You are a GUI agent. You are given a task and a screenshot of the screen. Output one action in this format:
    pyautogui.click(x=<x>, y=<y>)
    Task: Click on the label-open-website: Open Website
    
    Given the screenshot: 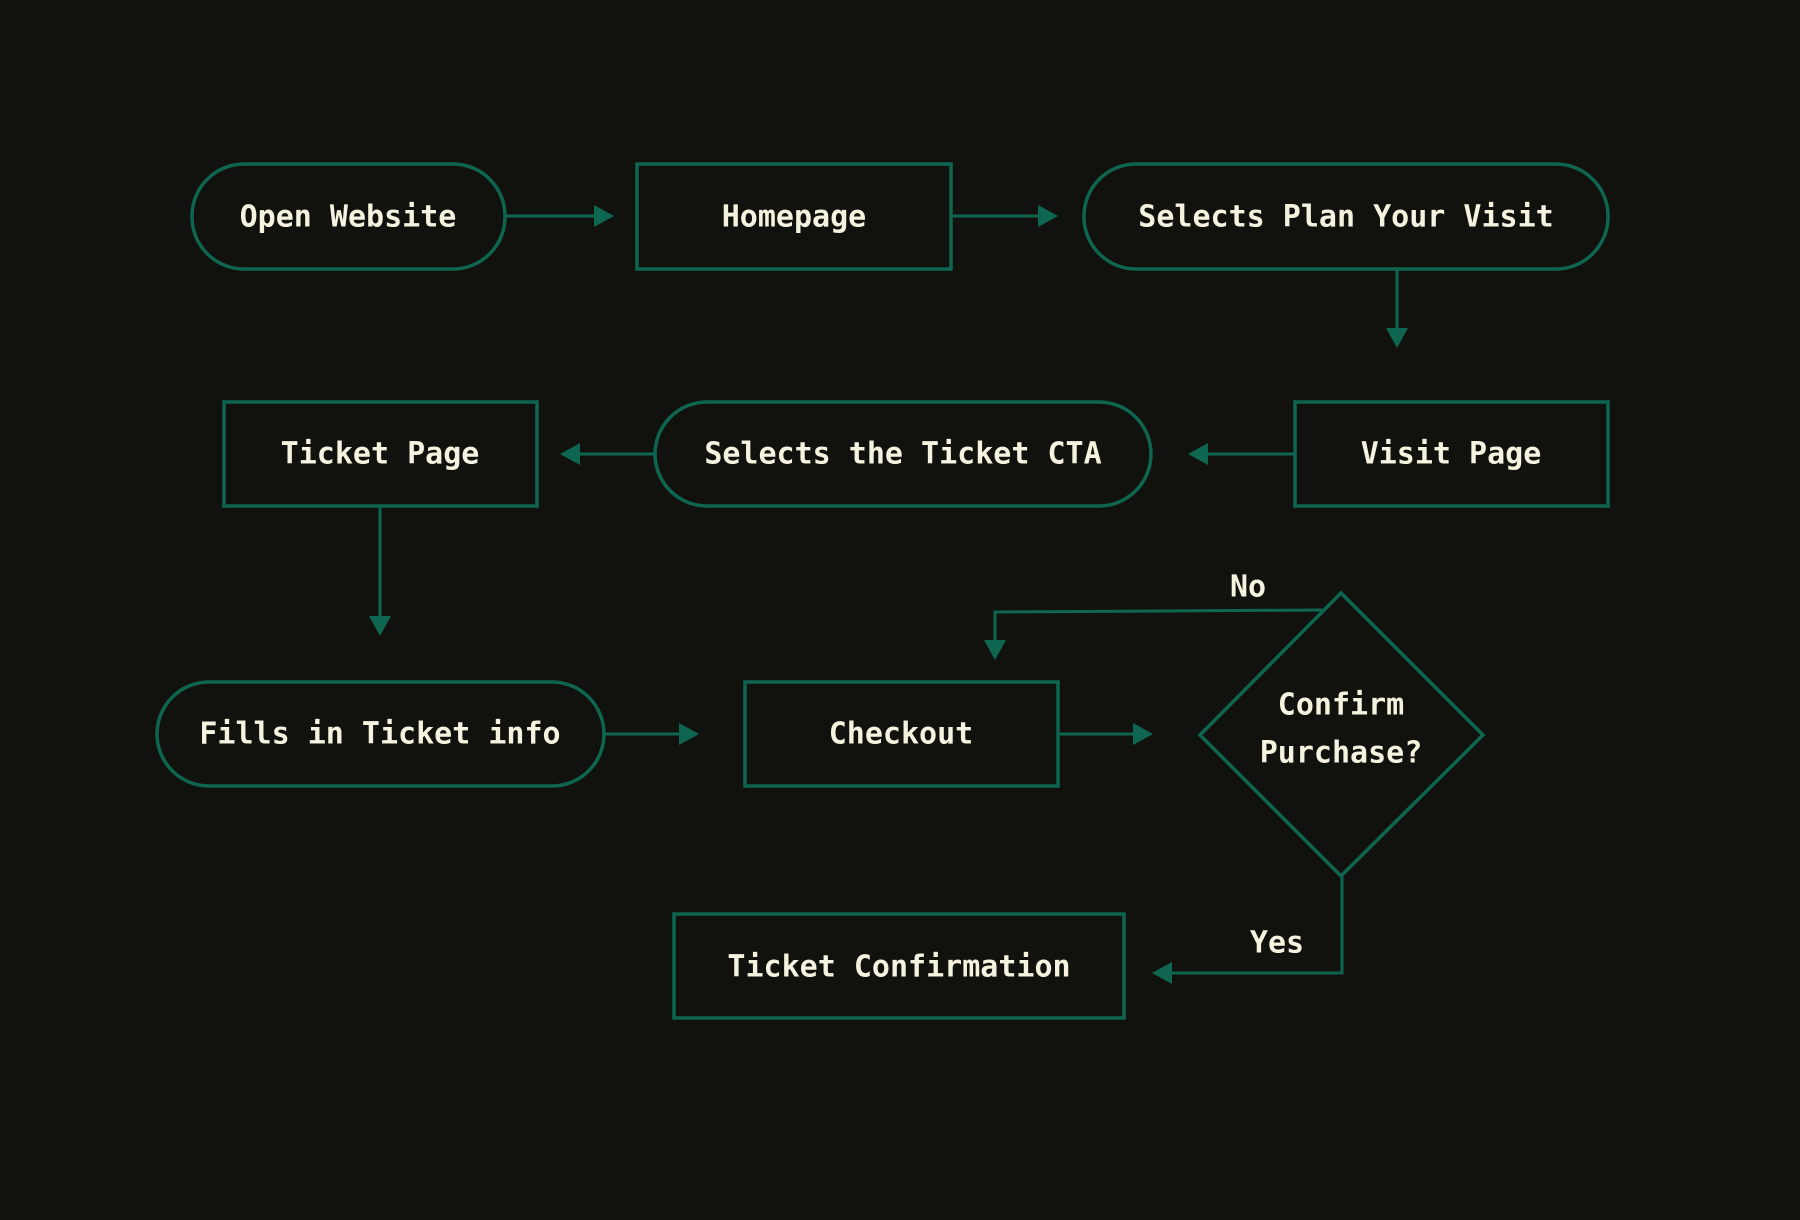 What is the action you would take?
    pyautogui.click(x=348, y=217)
    